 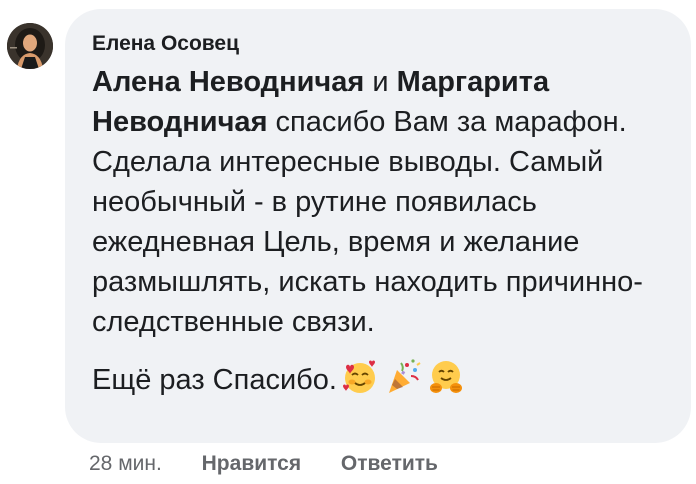 I want to click on comment-conjunction: и, so click(x=380, y=82).